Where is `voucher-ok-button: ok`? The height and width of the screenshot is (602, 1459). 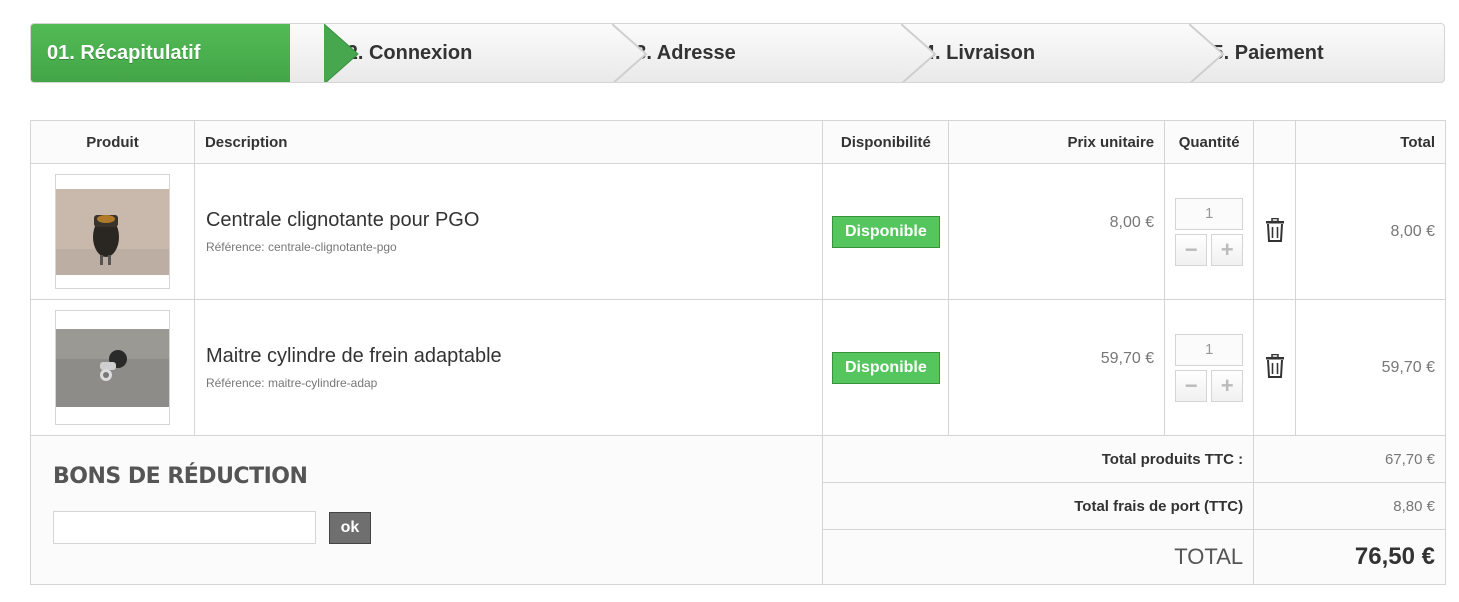
voucher-ok-button: ok is located at coordinates (350, 527).